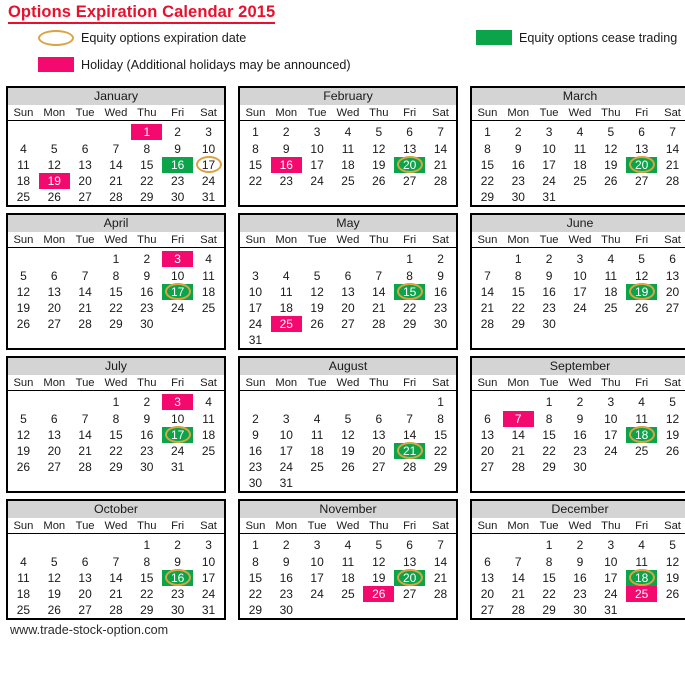  Describe the element at coordinates (518, 130) in the screenshot. I see `day-cell: 2` at that location.